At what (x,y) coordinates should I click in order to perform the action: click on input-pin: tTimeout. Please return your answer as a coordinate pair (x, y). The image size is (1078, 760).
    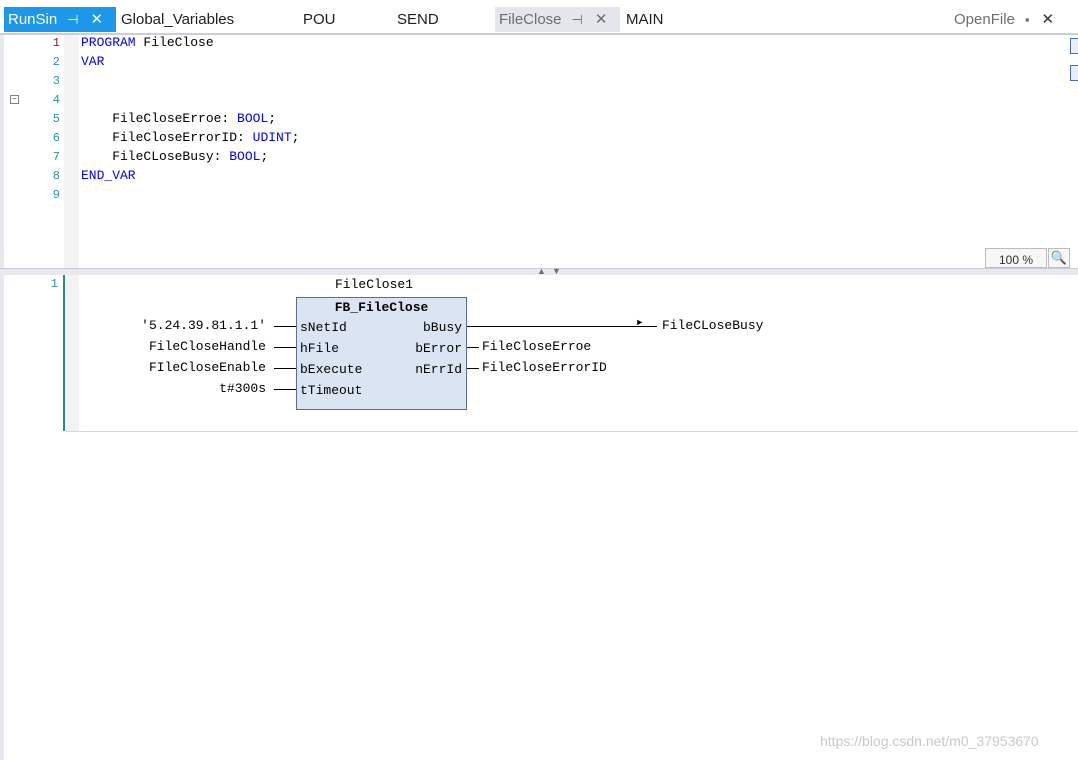
    Looking at the image, I should click on (331, 390).